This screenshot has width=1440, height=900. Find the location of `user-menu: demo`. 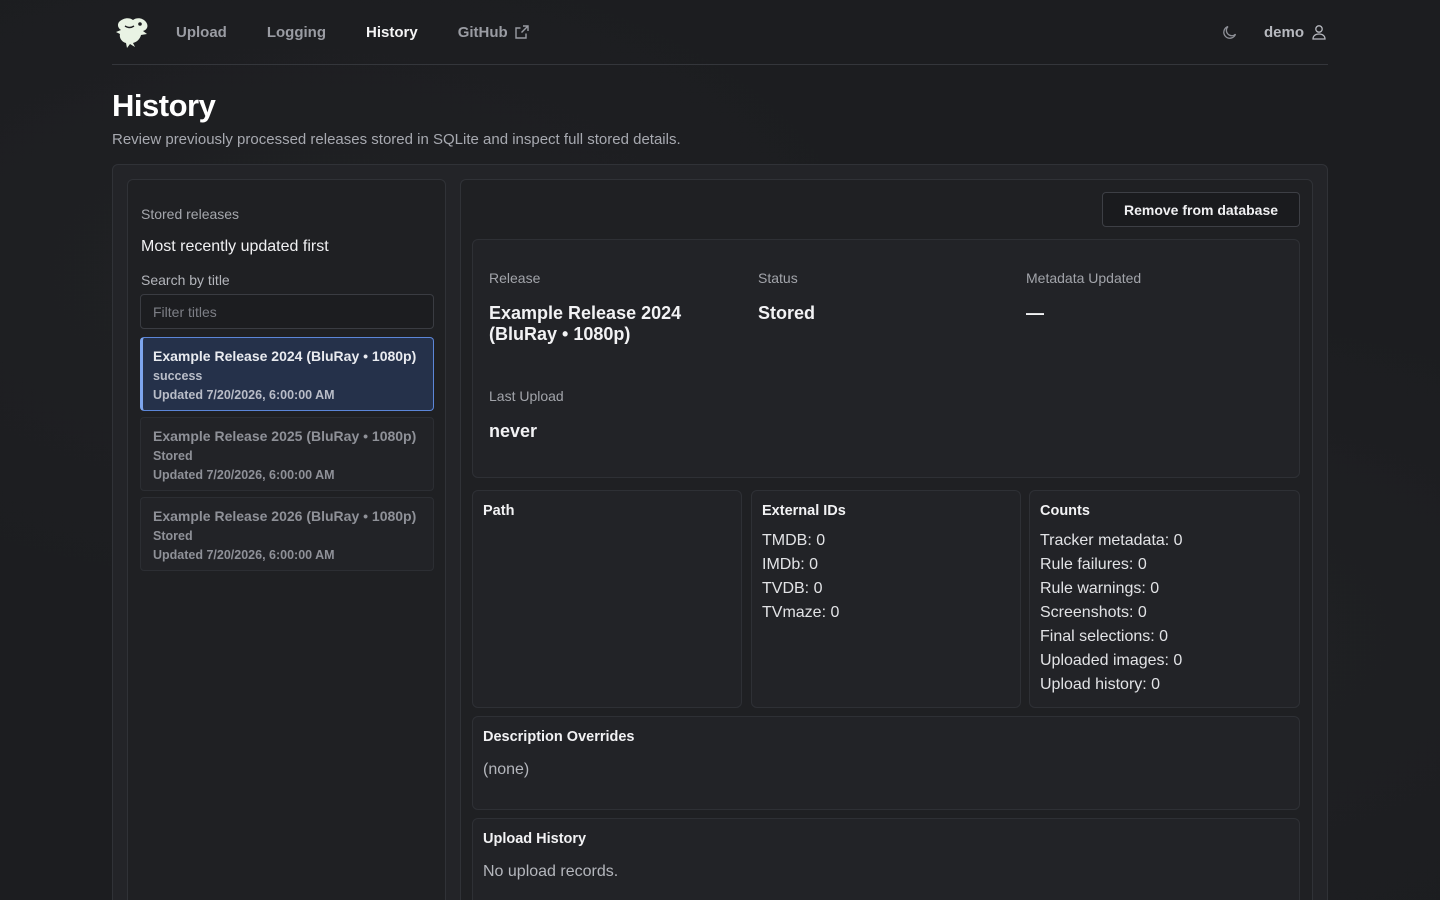

user-menu: demo is located at coordinates (1296, 32).